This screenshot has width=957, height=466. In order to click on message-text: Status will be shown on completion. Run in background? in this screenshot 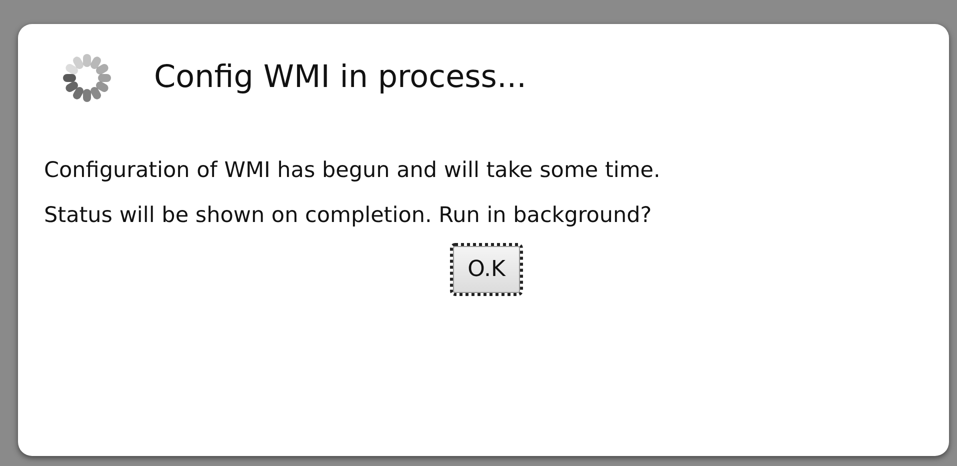, I will do `click(348, 216)`.